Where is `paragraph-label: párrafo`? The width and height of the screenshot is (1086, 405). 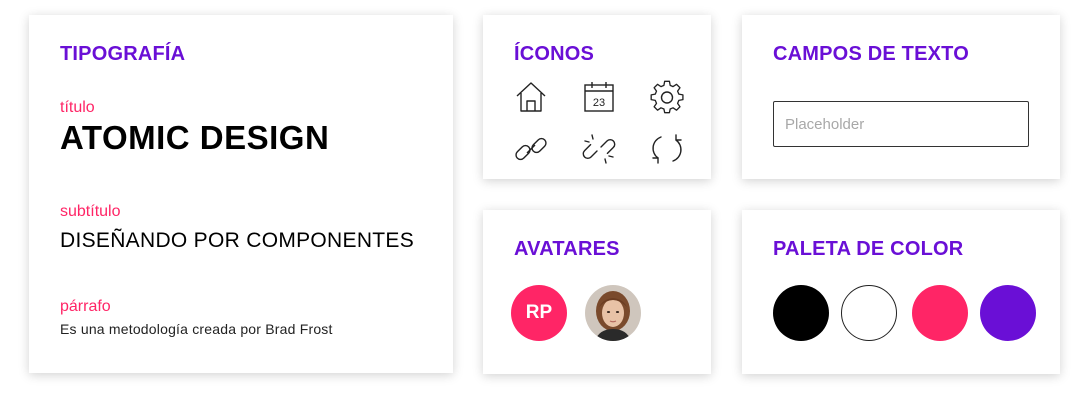
paragraph-label: párrafo is located at coordinates (85, 306).